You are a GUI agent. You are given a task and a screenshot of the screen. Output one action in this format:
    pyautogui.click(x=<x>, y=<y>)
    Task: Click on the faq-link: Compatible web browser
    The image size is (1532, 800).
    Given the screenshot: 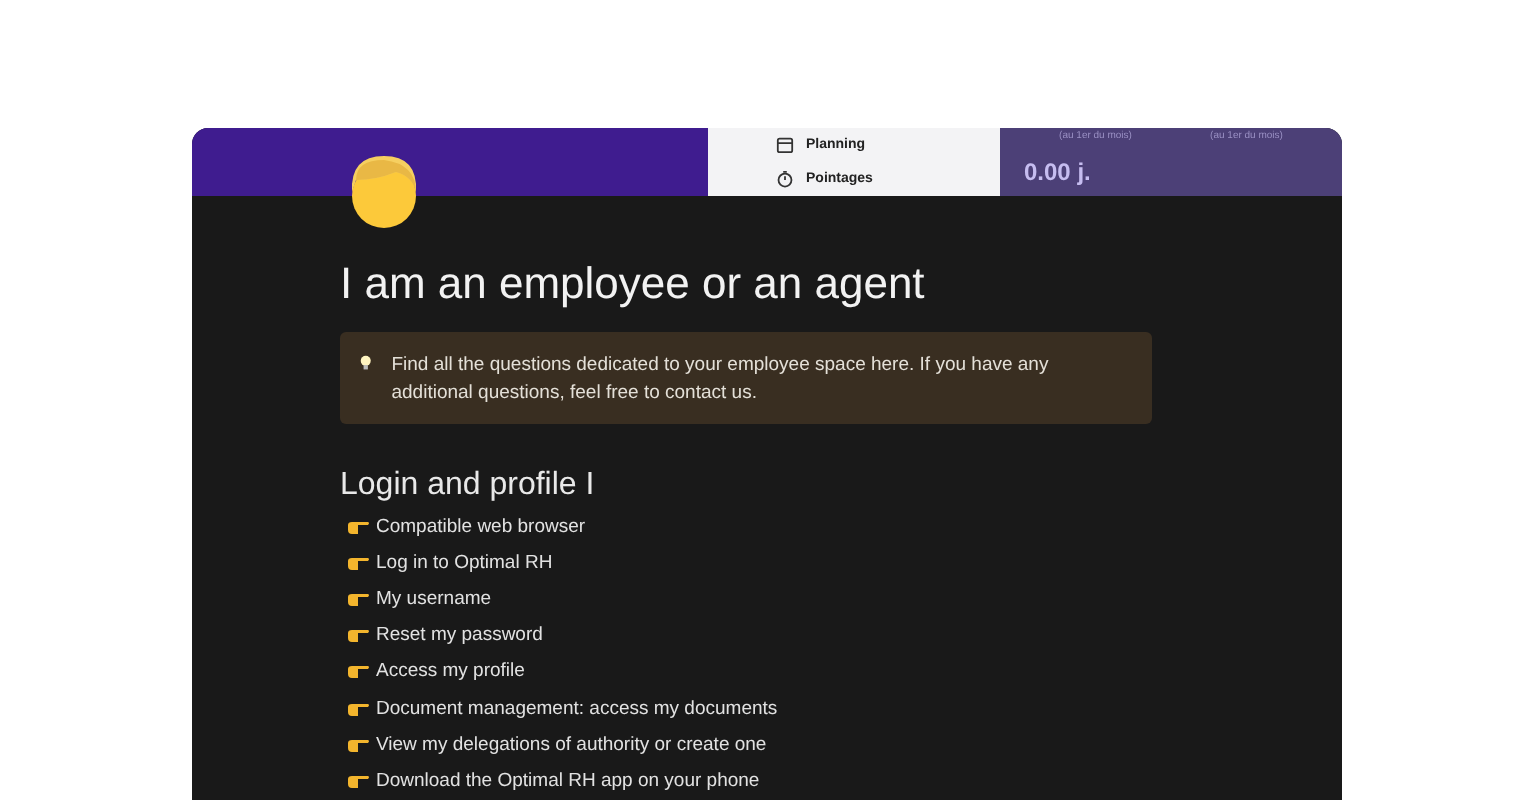 What is the action you would take?
    pyautogui.click(x=481, y=526)
    